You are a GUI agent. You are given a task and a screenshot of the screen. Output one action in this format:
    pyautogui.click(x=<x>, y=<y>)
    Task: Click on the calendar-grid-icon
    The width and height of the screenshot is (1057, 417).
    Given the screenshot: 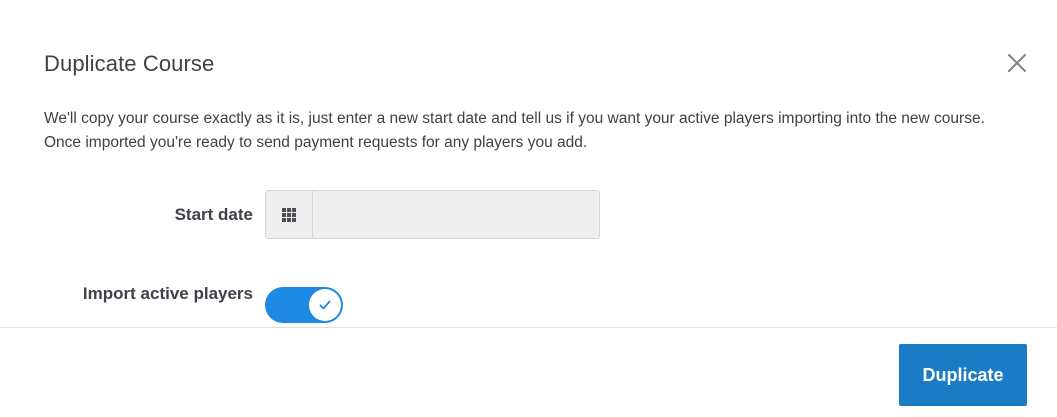 What is the action you would take?
    pyautogui.click(x=289, y=214)
    